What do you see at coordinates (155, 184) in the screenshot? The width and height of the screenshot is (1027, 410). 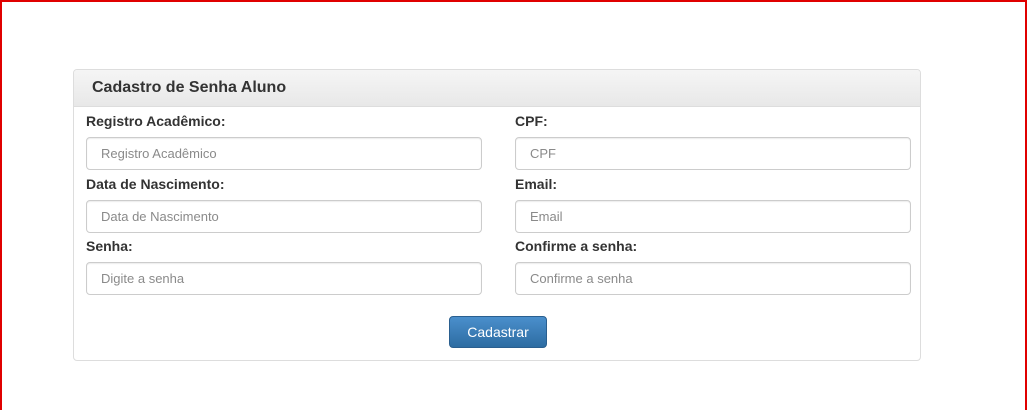 I see `data-nascimento-label: Data de Nascimento:` at bounding box center [155, 184].